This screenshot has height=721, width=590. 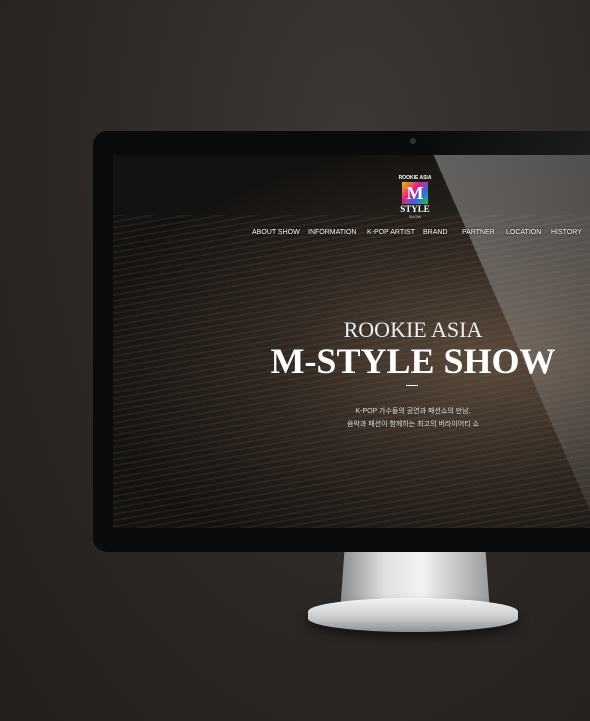 I want to click on hero-title-large: M-STYLE SHOW, so click(x=413, y=361).